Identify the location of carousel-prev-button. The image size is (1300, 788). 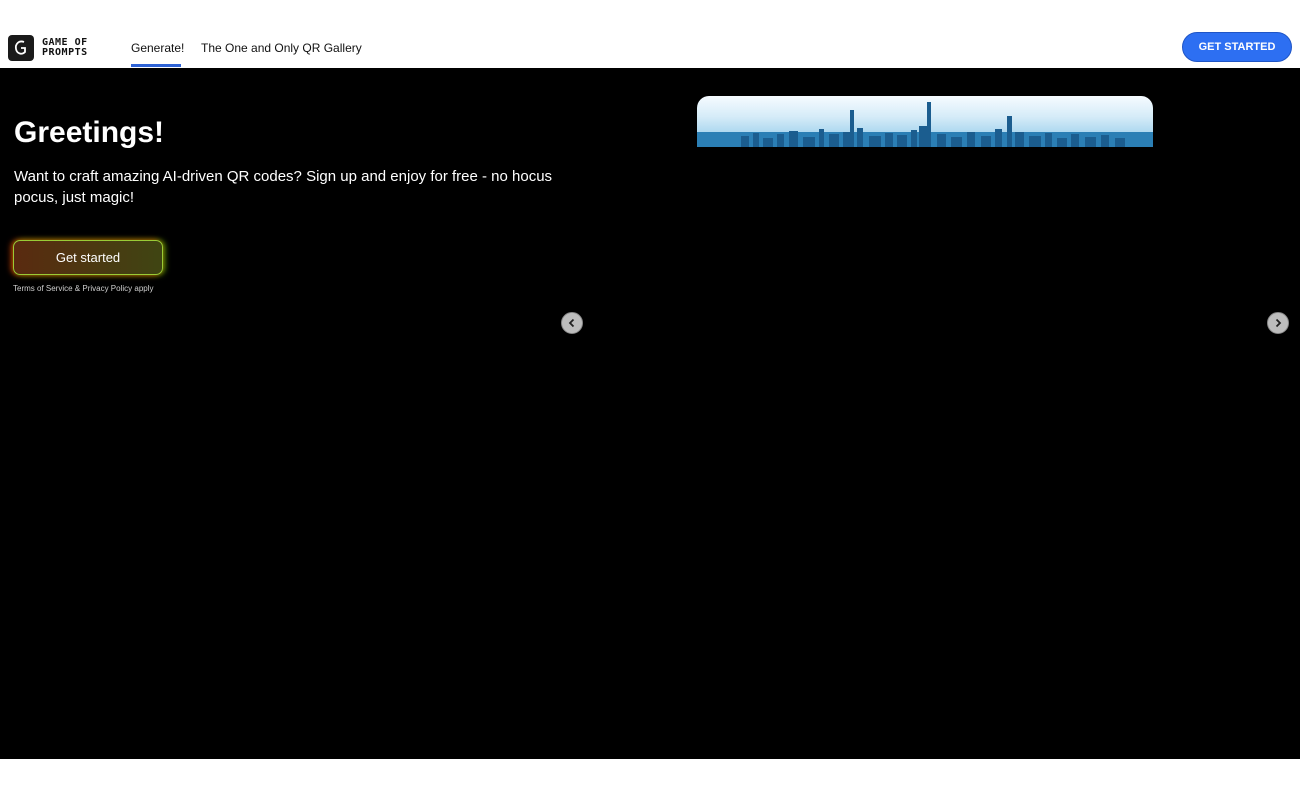
(572, 323).